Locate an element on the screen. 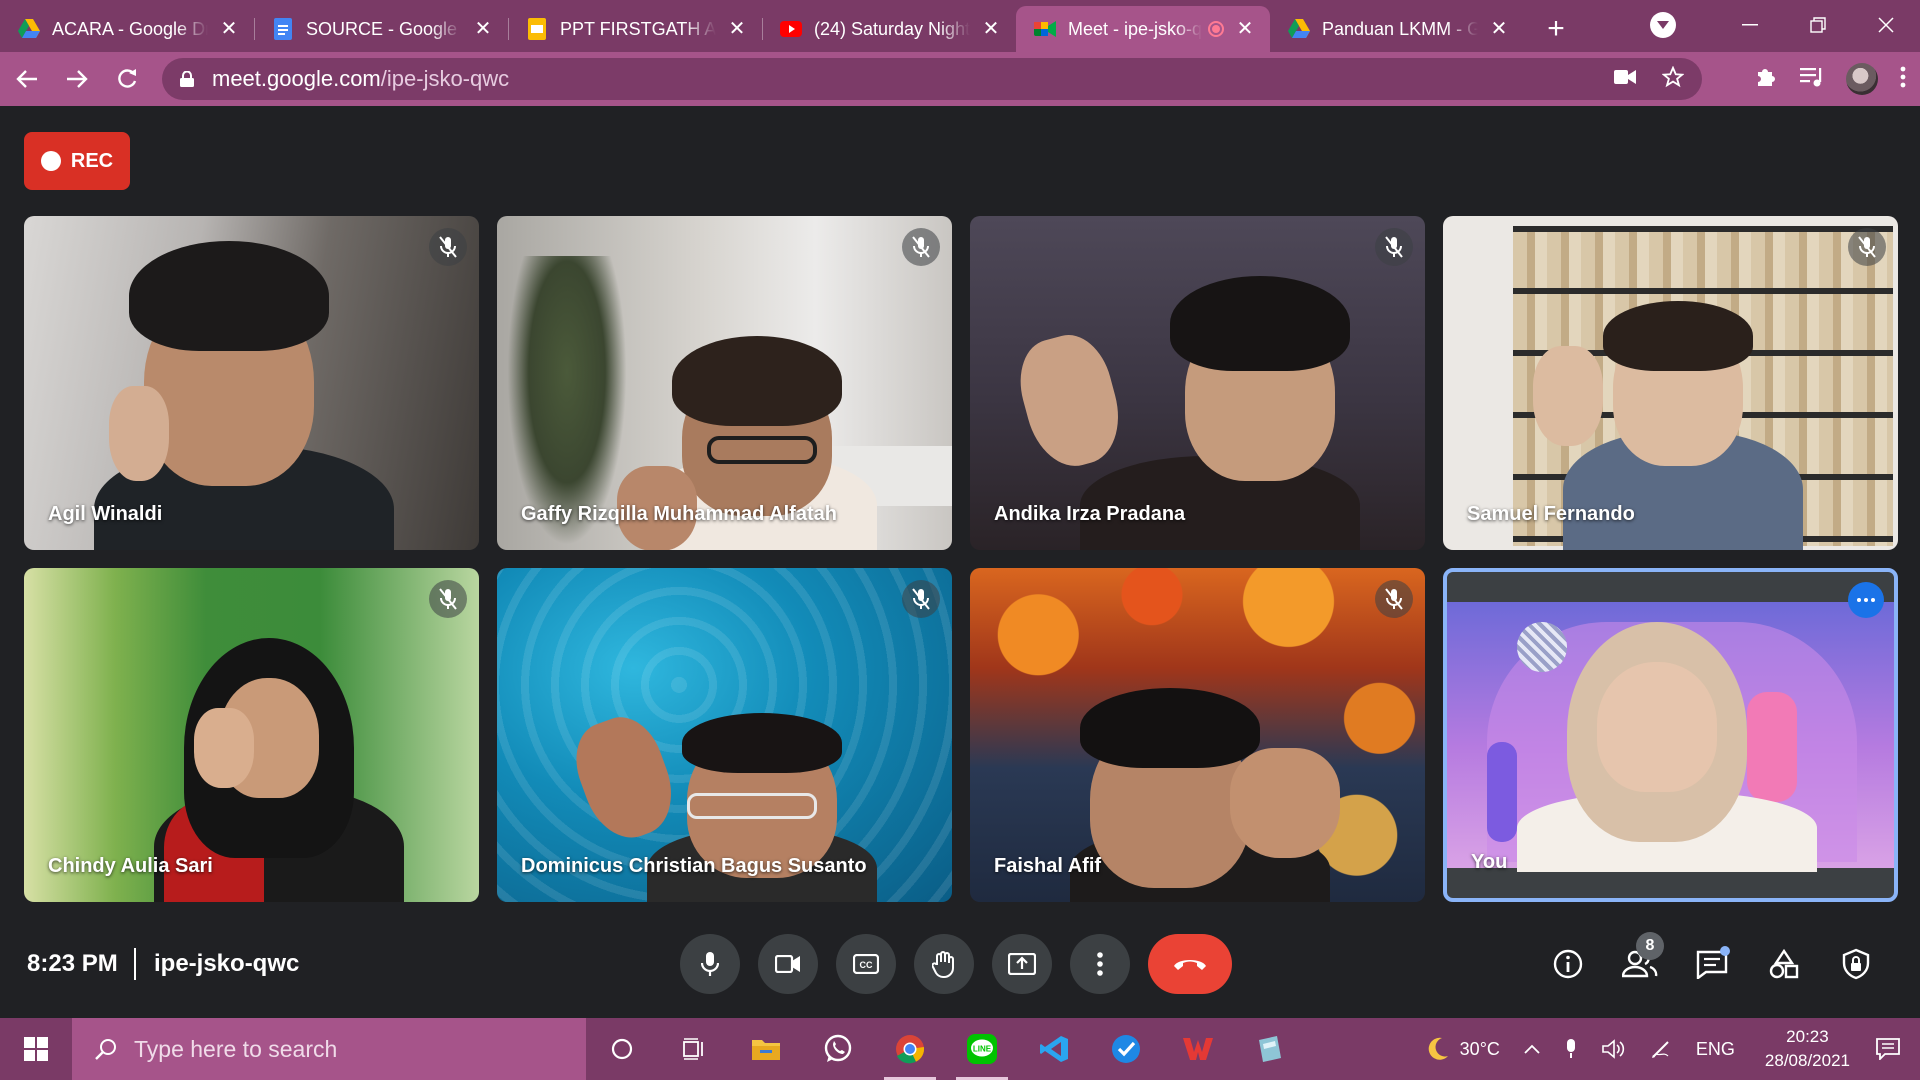 The image size is (1920, 1080). microphone-tray-icon is located at coordinates (1571, 1049).